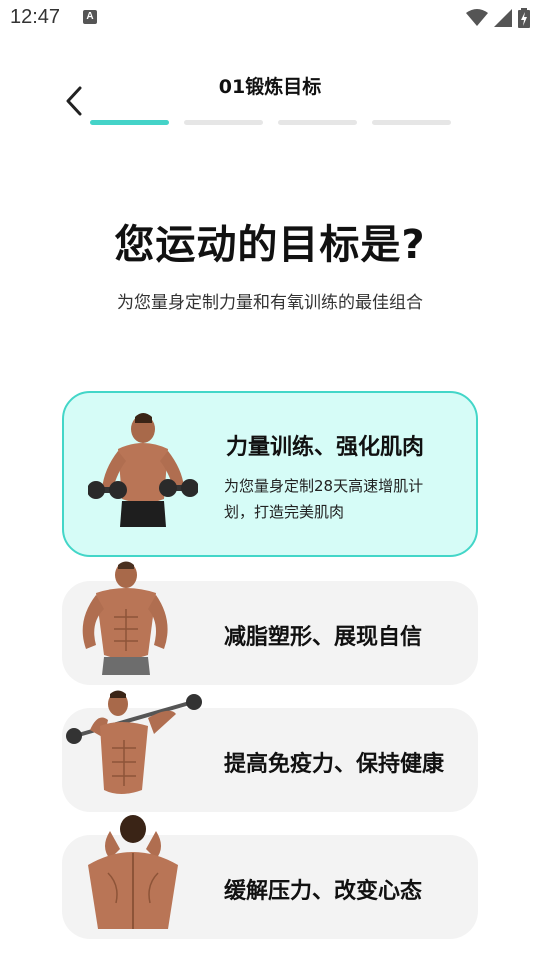  What do you see at coordinates (270, 623) in the screenshot?
I see `goal-option-fat-loss: 减脂塑形、展现自信` at bounding box center [270, 623].